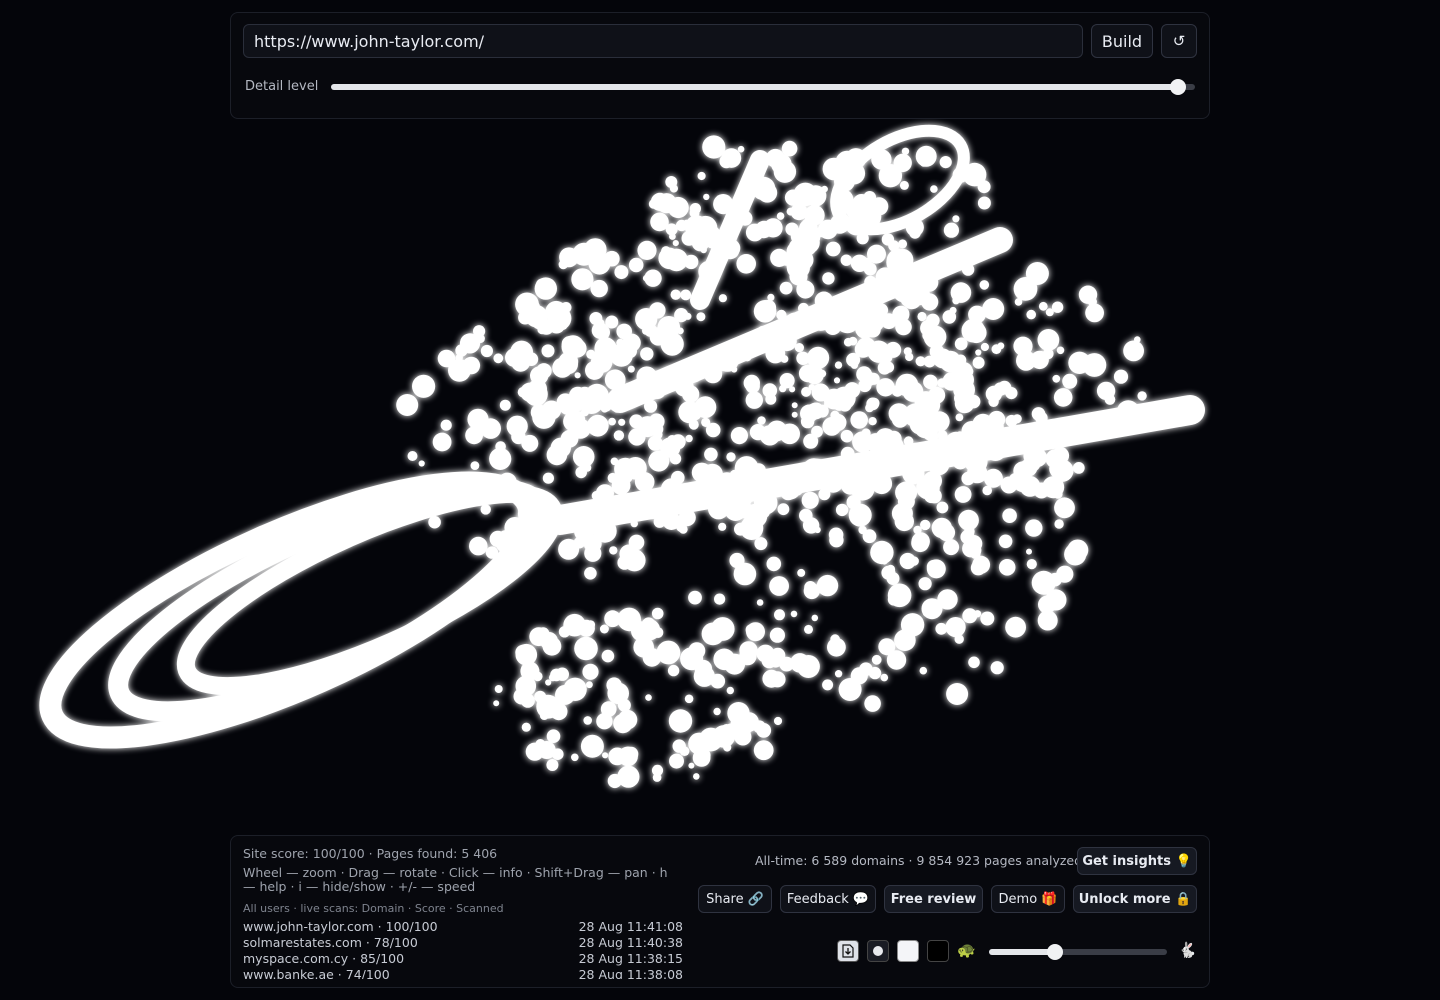 The image size is (1440, 1000). I want to click on download-icon, so click(848, 951).